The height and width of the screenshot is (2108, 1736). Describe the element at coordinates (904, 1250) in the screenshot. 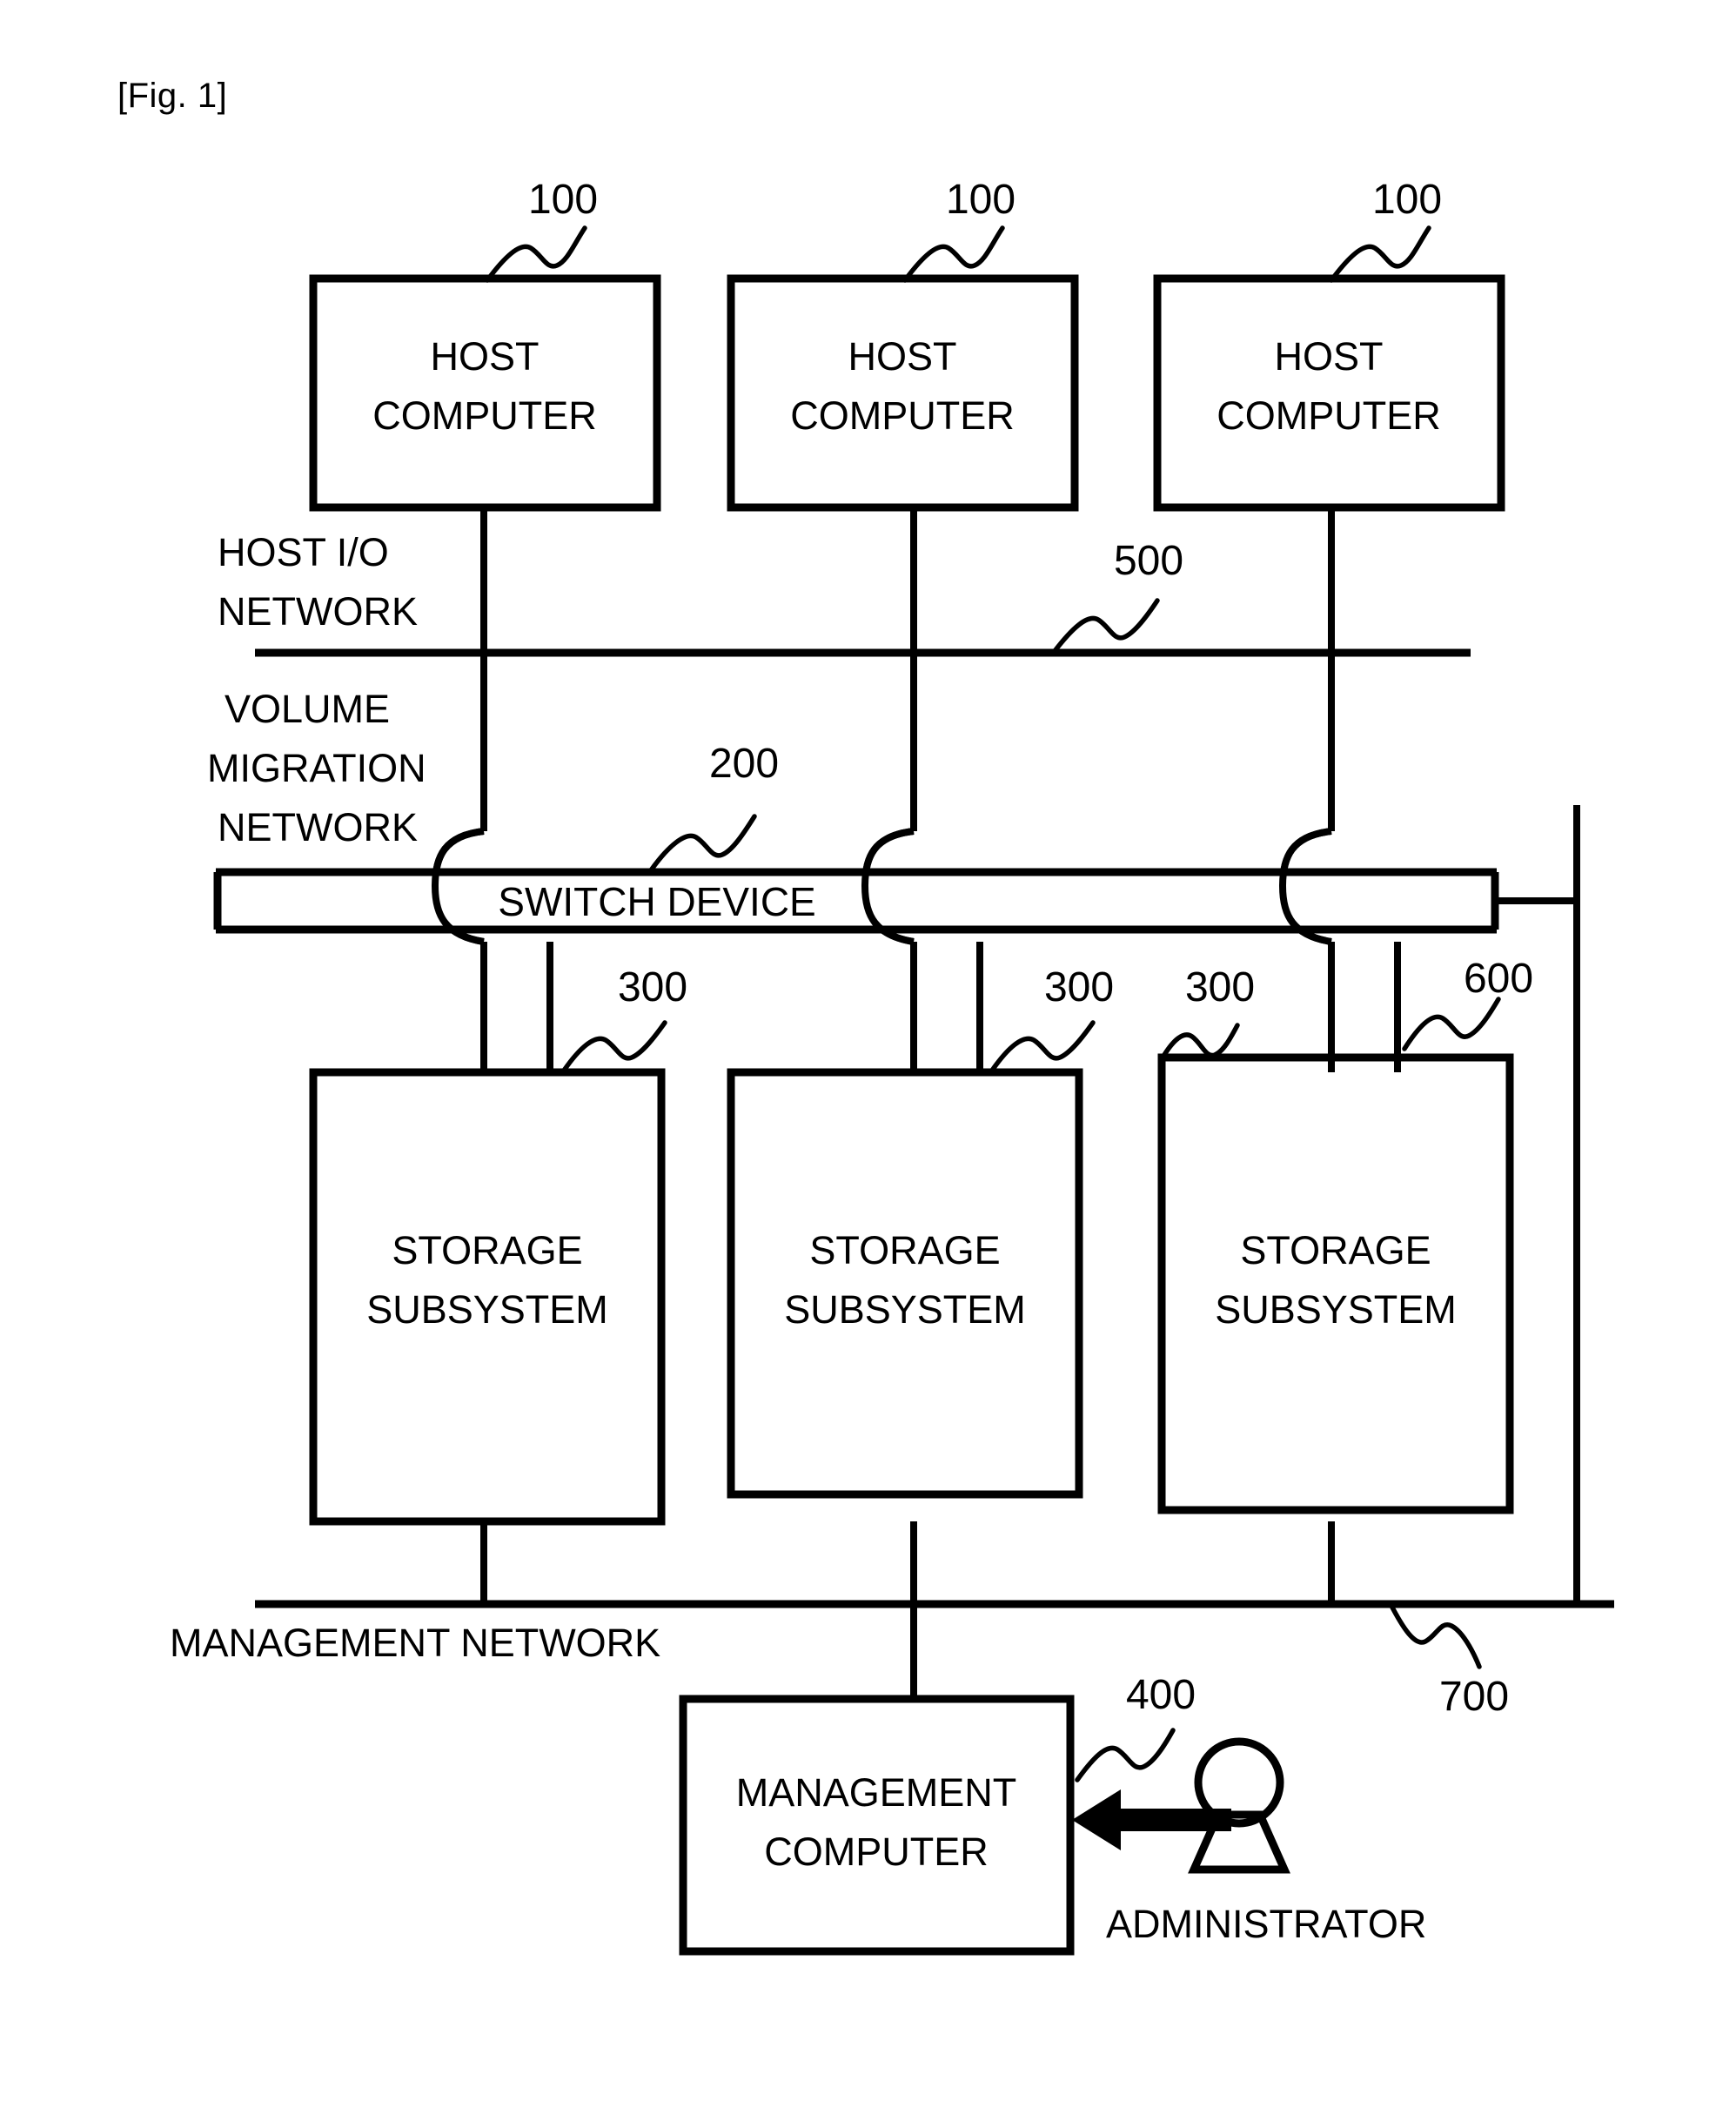

I see `storage-subsystem-2-line1: STORAGE` at that location.